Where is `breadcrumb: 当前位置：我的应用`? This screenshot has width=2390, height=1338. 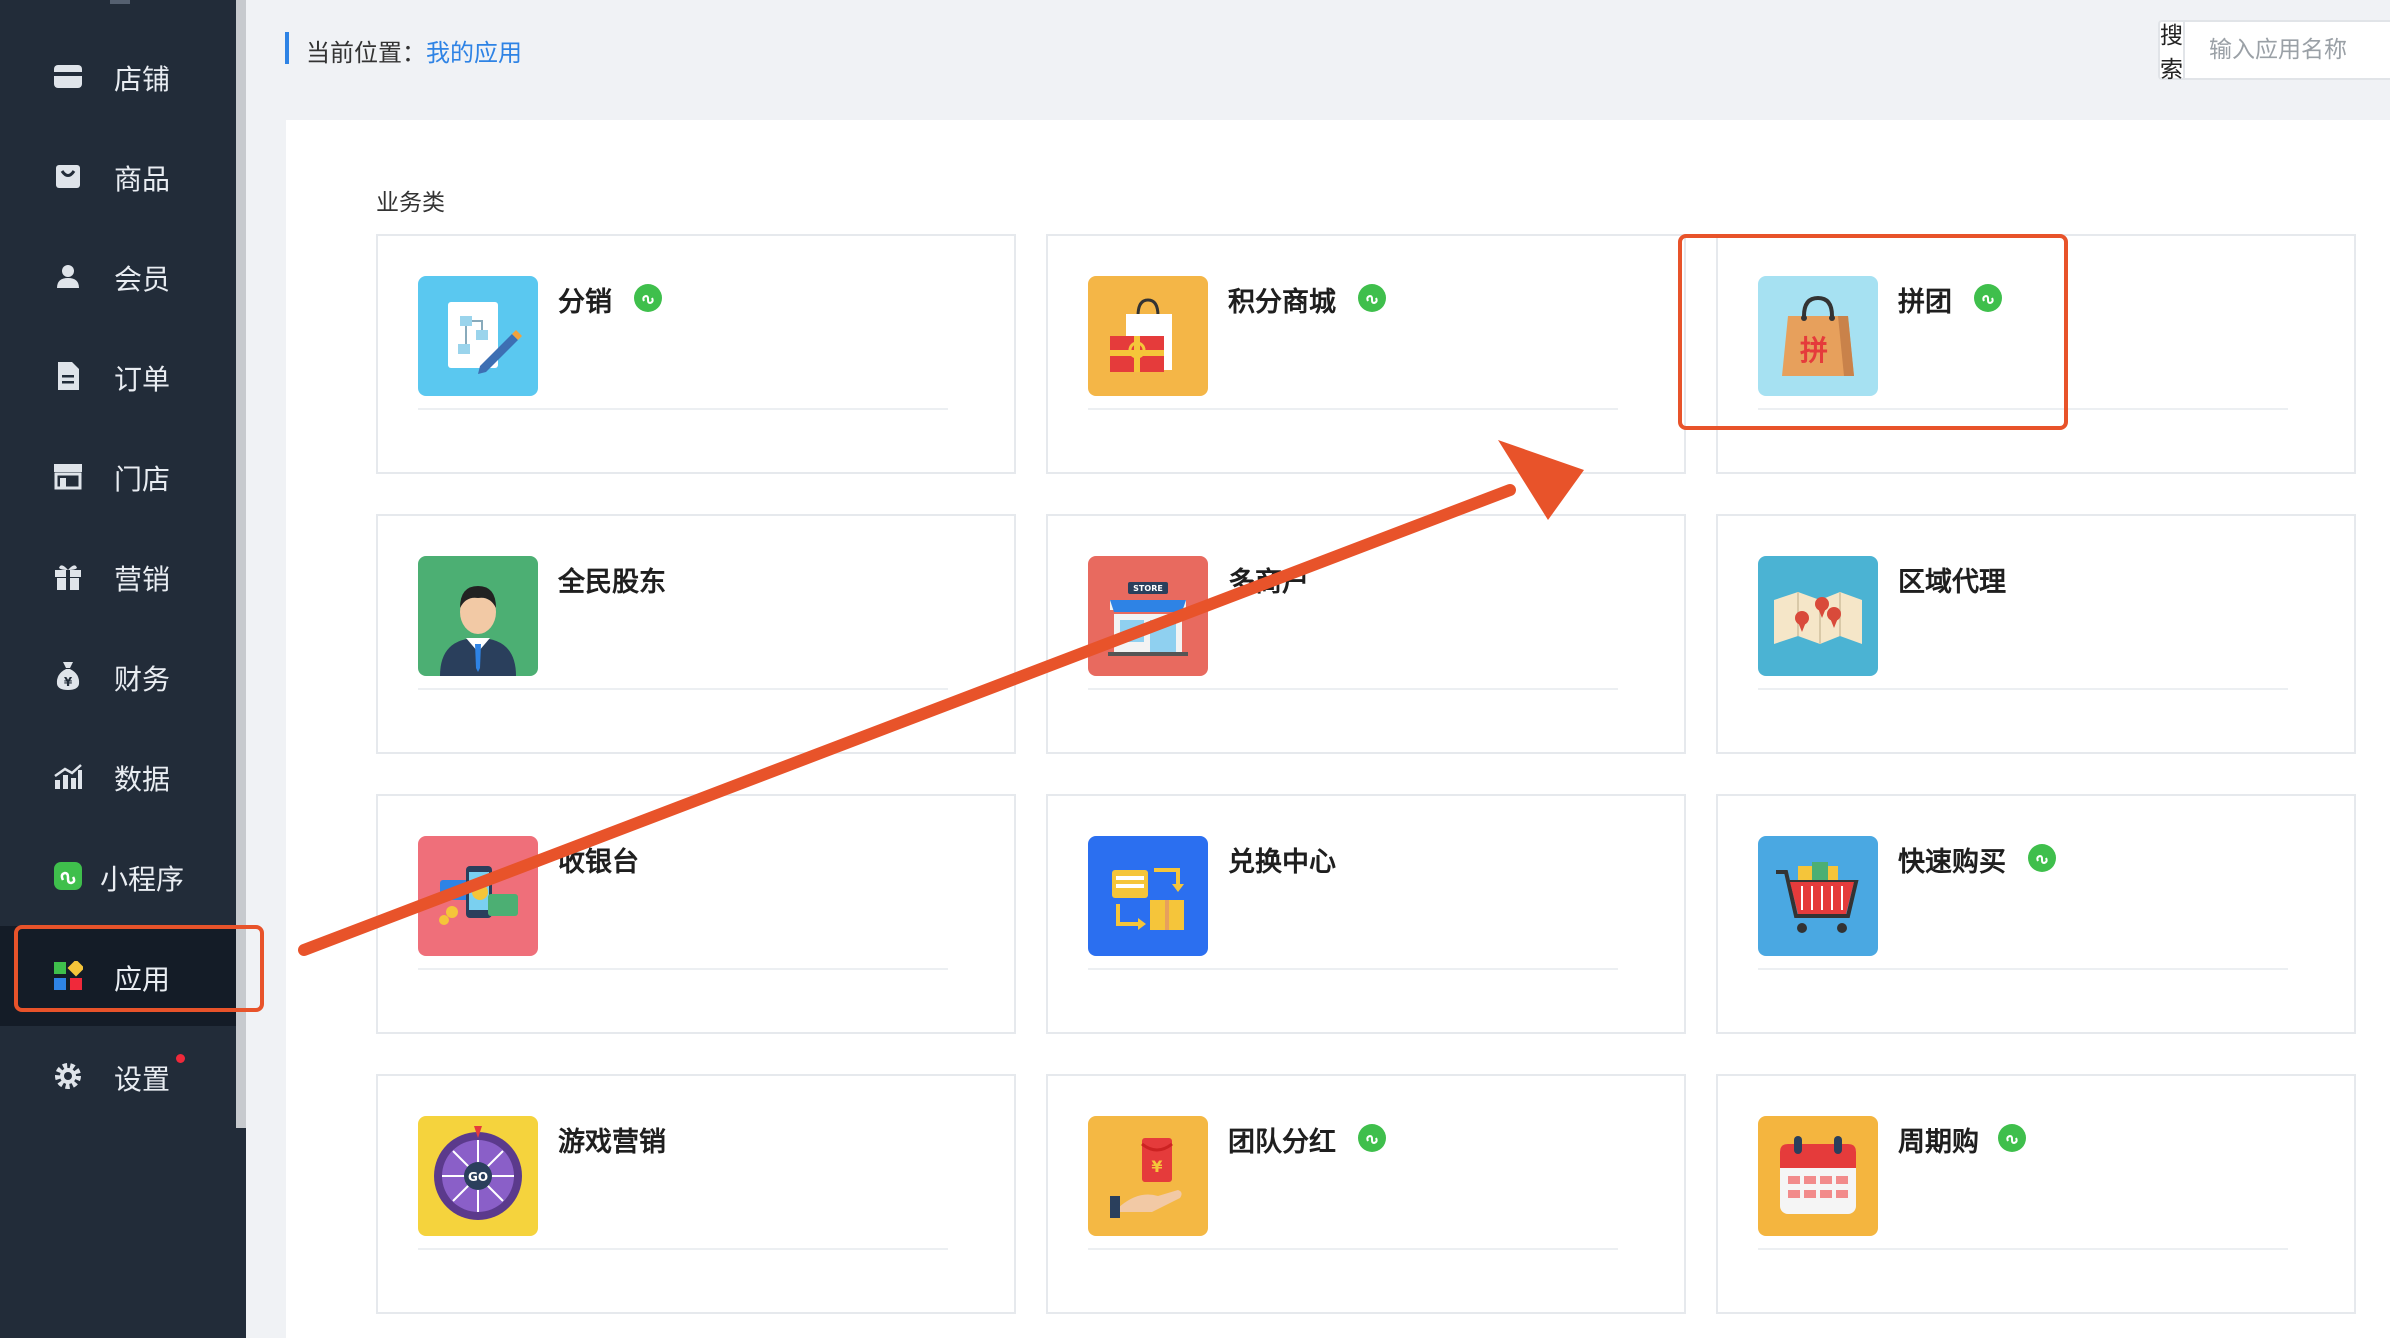 breadcrumb: 当前位置：我的应用 is located at coordinates (414, 50).